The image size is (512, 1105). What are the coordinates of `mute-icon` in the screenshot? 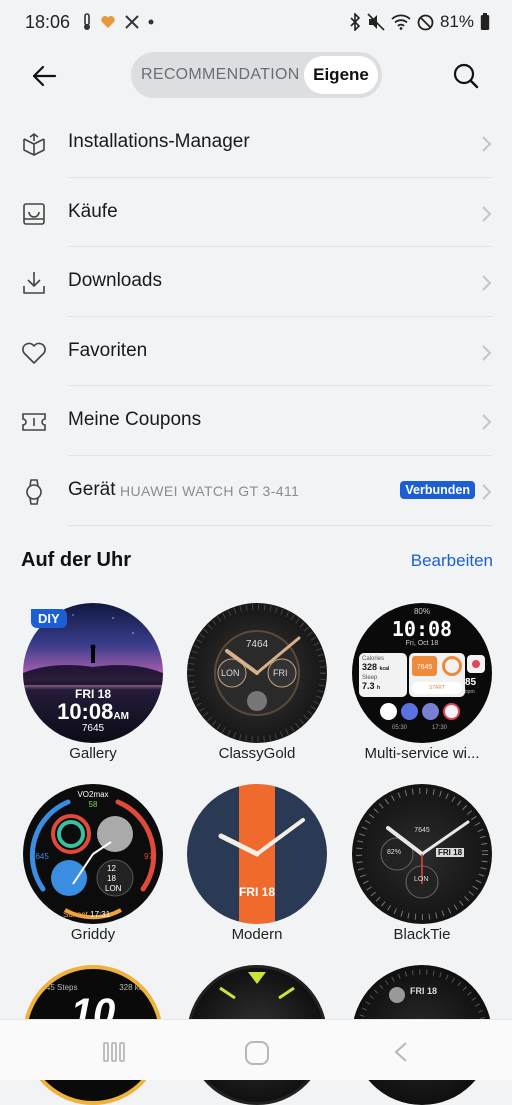 It's located at (376, 22).